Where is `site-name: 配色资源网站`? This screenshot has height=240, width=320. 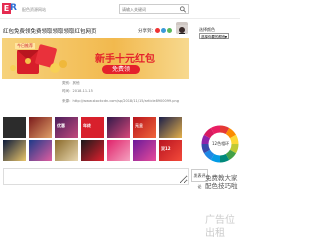
site-name: 配色资源网站 is located at coordinates (34, 9).